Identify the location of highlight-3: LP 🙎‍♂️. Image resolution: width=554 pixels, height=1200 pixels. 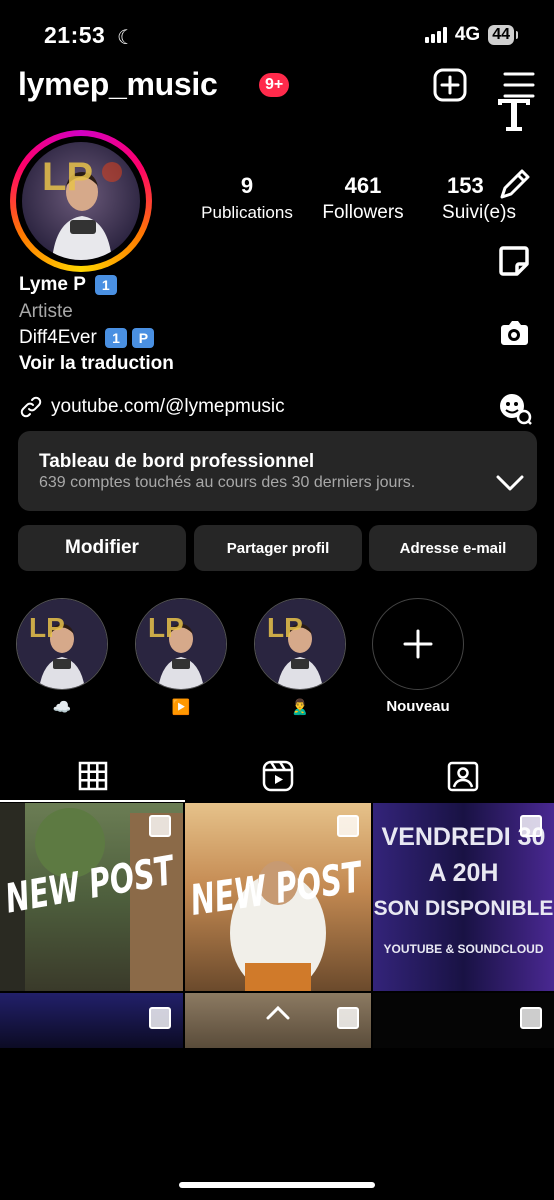
(300, 657).